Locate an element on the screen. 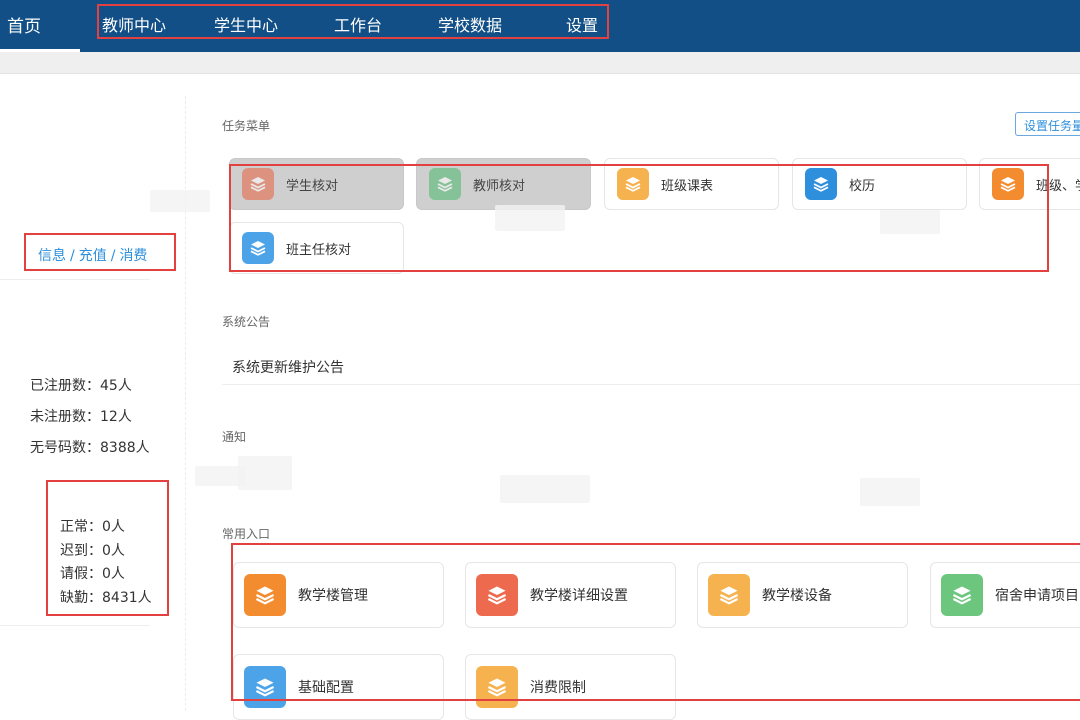 The height and width of the screenshot is (720, 1080). notification-title: 通知 is located at coordinates (234, 437).